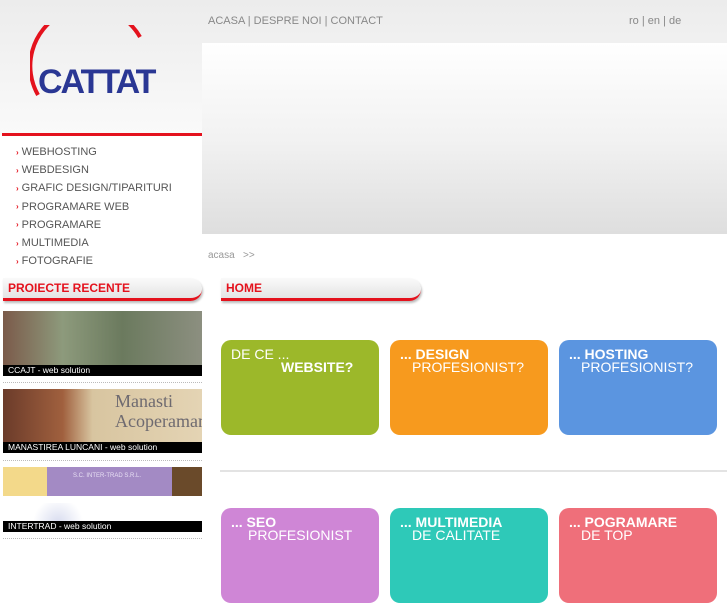 This screenshot has height=603, width=727. What do you see at coordinates (99, 62) in the screenshot?
I see `cattat-logo: CATTAT` at bounding box center [99, 62].